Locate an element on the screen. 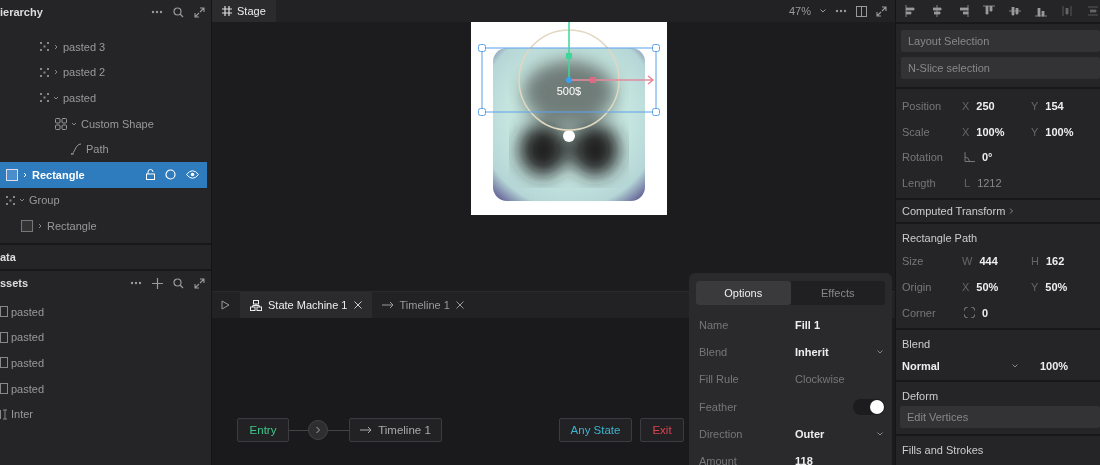 This screenshot has height=465, width=1100. property-value: Fill 1 is located at coordinates (808, 324).